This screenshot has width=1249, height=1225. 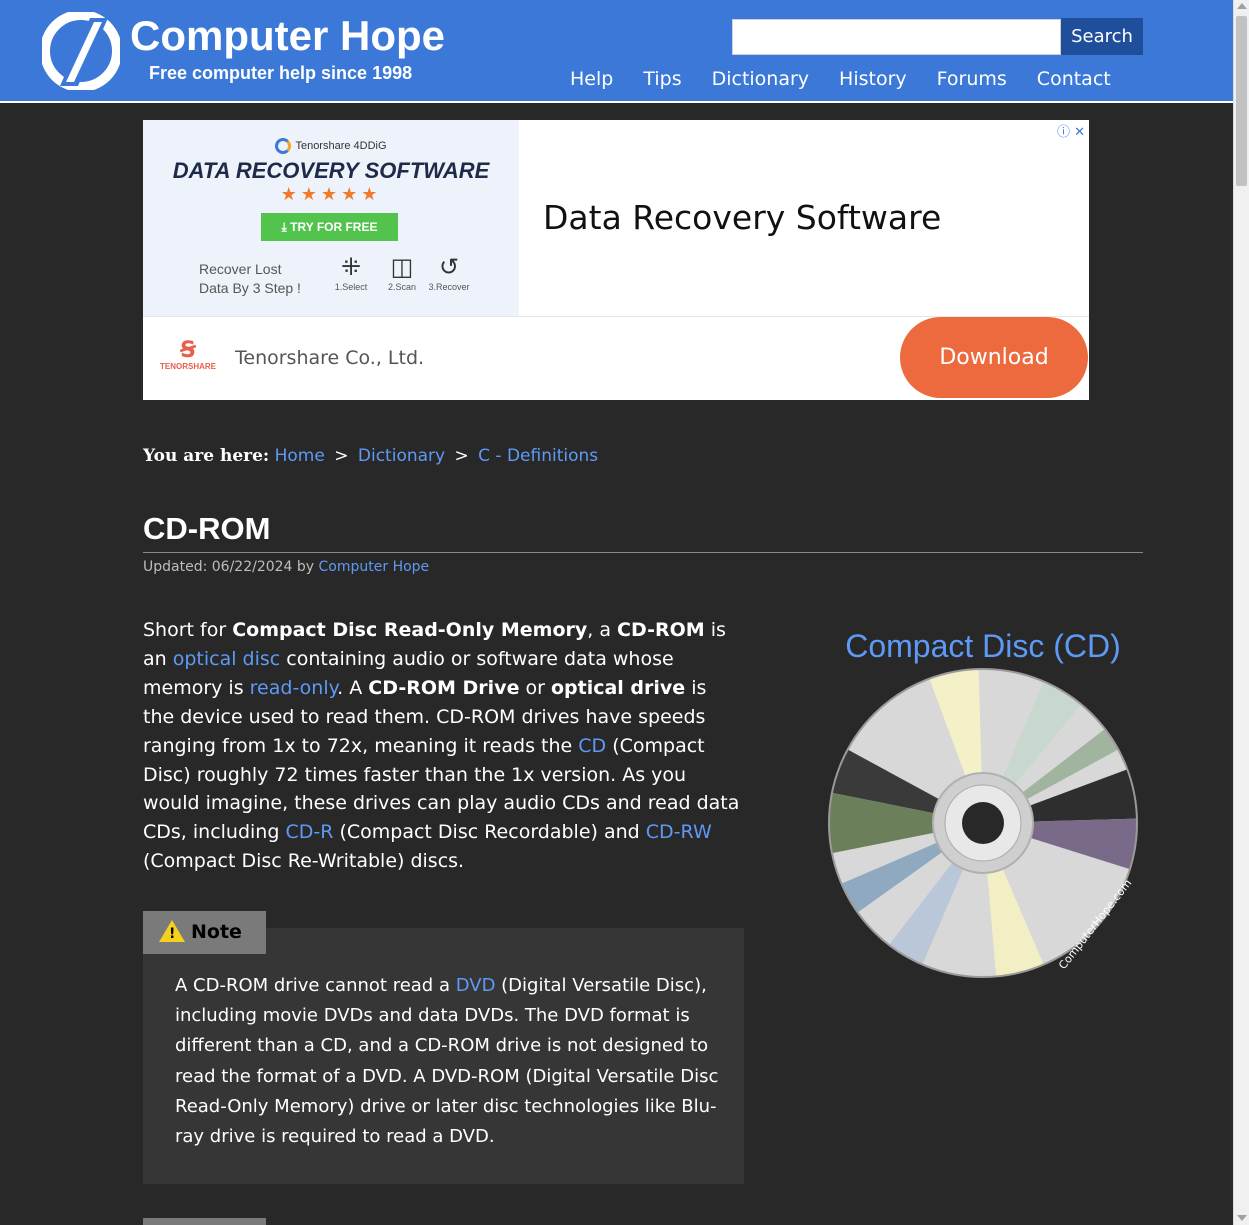 I want to click on compact-disc-image: ComputerHope.com, so click(x=983, y=823).